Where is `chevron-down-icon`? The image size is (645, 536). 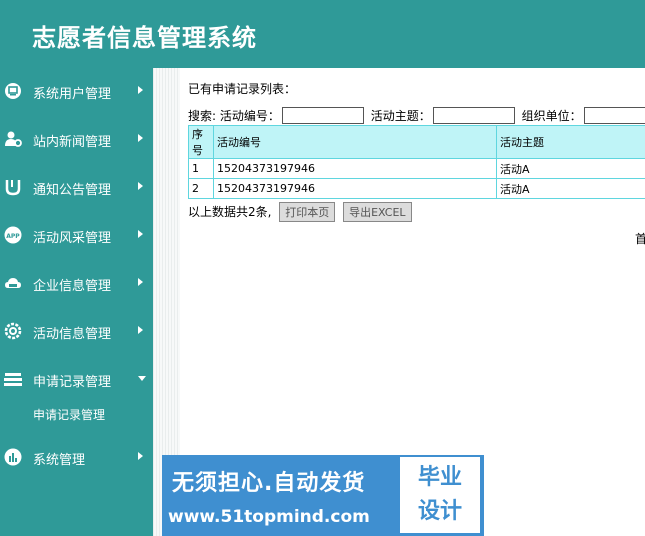 chevron-down-icon is located at coordinates (142, 378).